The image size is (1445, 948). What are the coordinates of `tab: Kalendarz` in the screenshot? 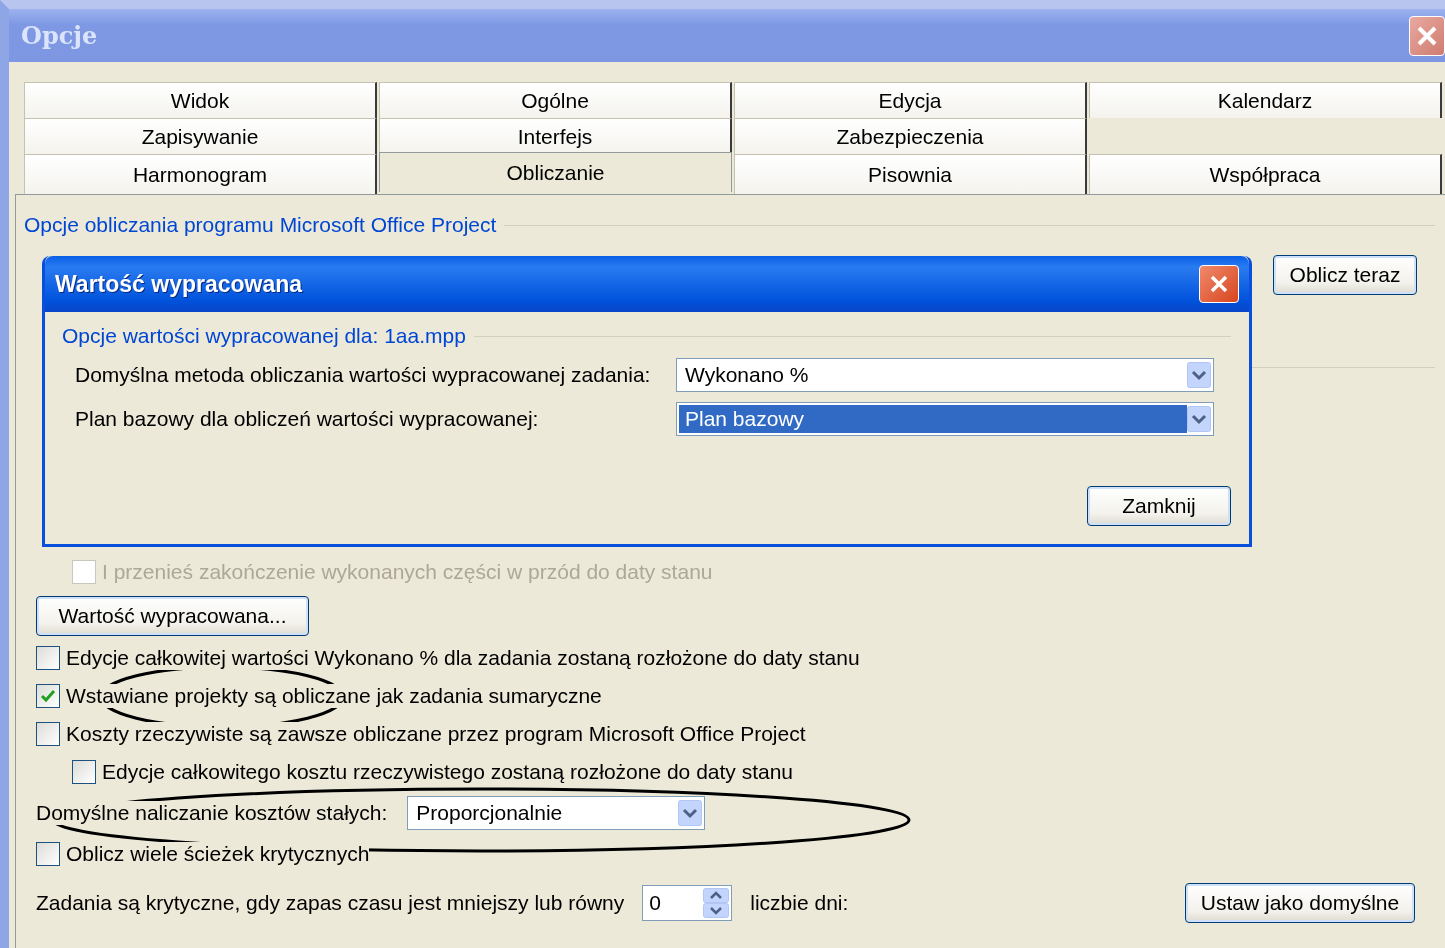 It's located at (1265, 100).